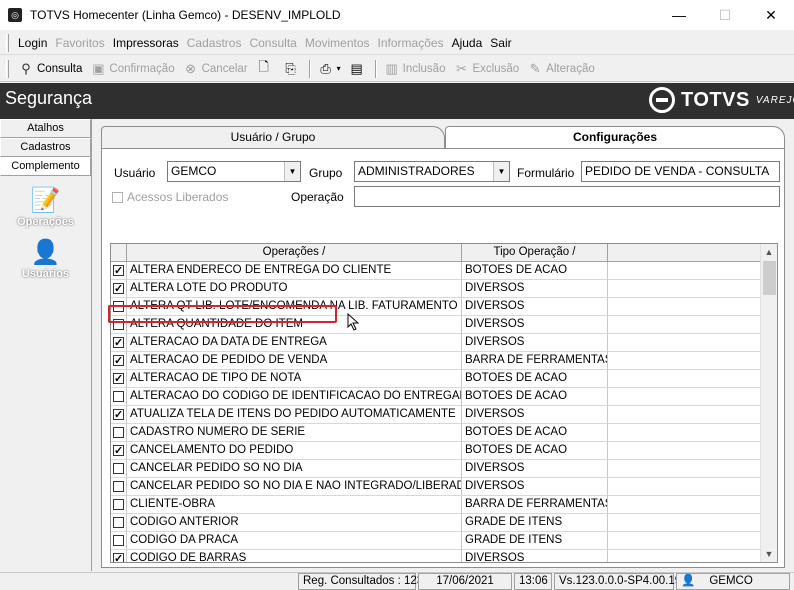 The image size is (794, 590). I want to click on grupo-select: ADMINISTRADORES ▼, so click(432, 171).